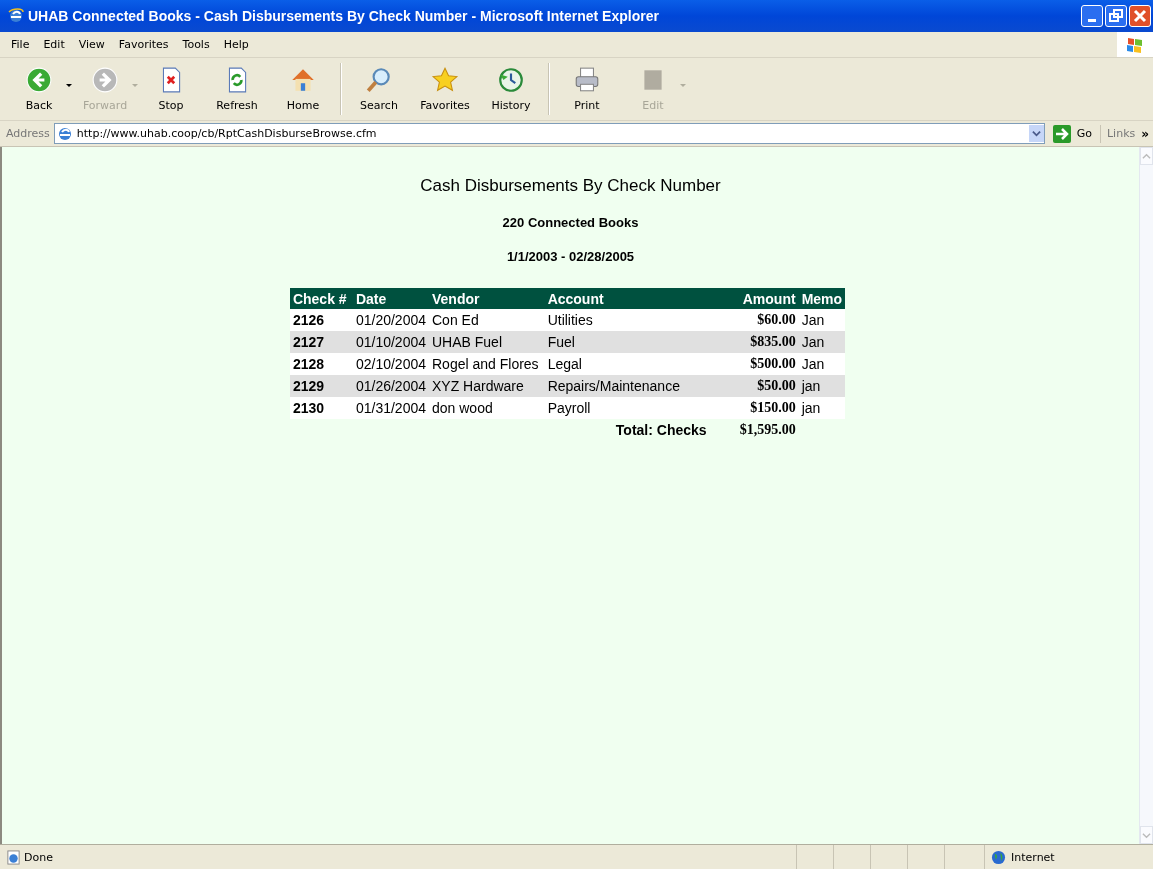  Describe the element at coordinates (38, 857) in the screenshot. I see `status-text: Done` at that location.